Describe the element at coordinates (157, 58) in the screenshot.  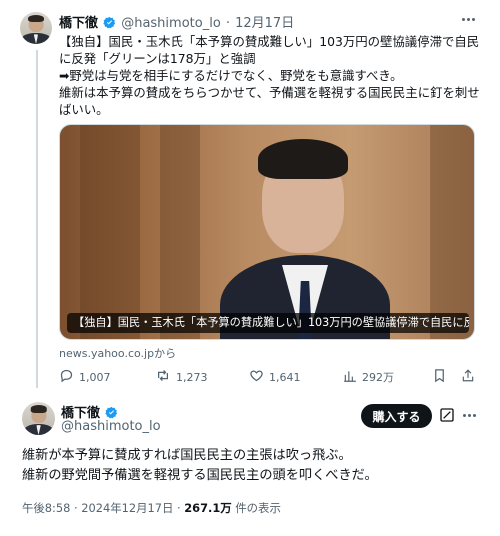
I see `post-text-line: に反発「グリーンは178万」と強調` at that location.